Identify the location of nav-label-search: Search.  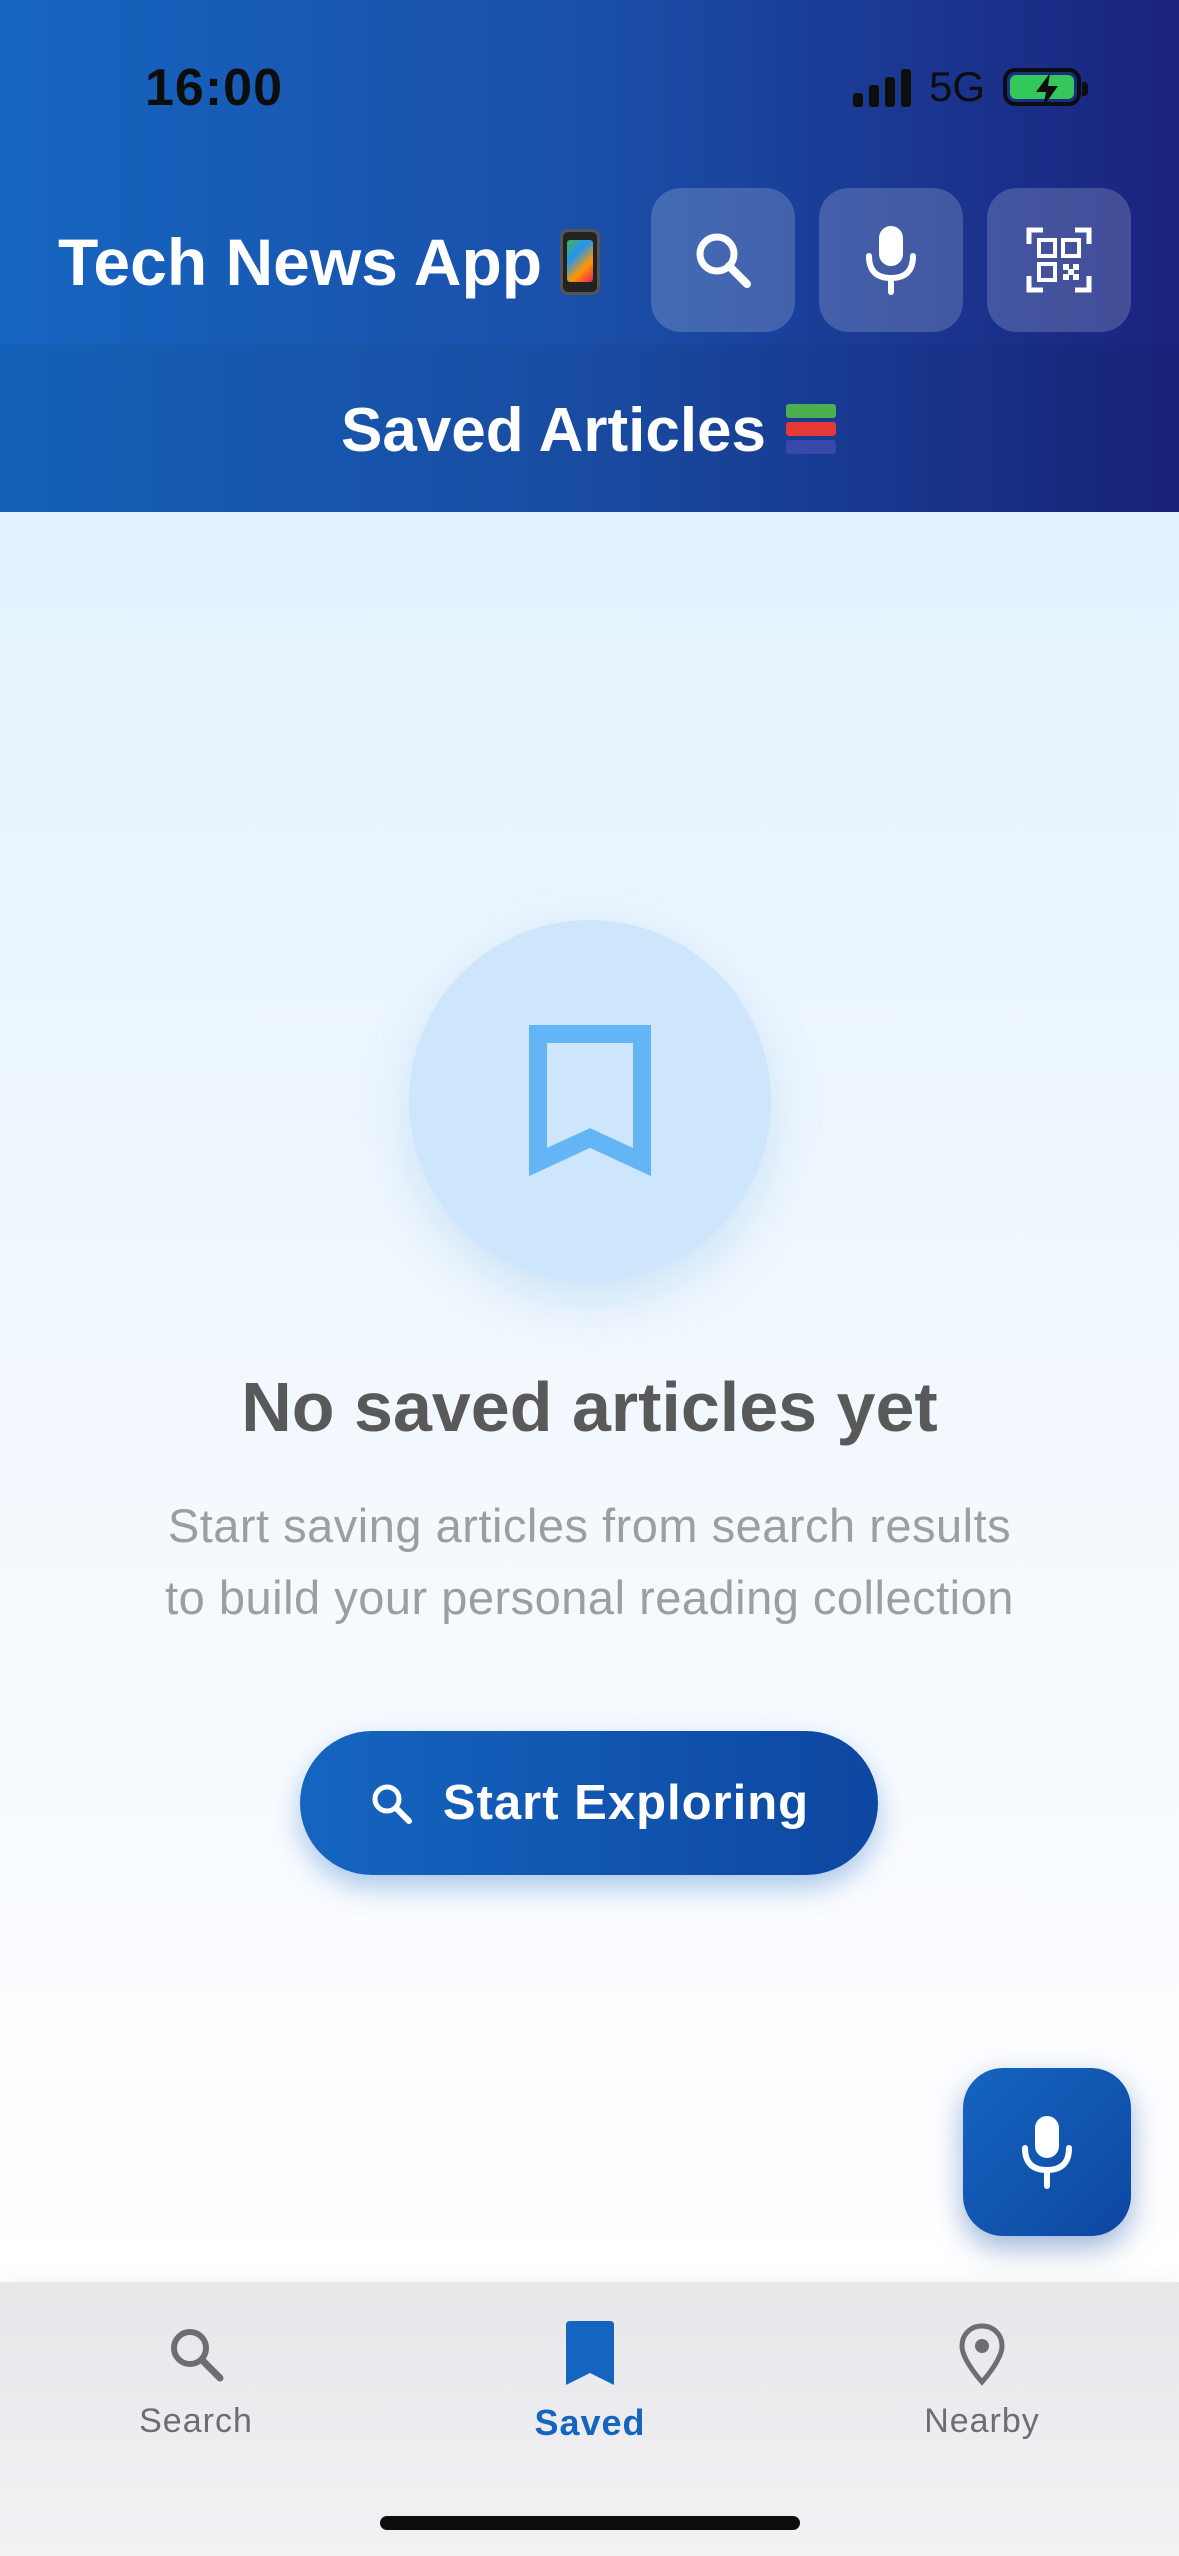
(196, 2421).